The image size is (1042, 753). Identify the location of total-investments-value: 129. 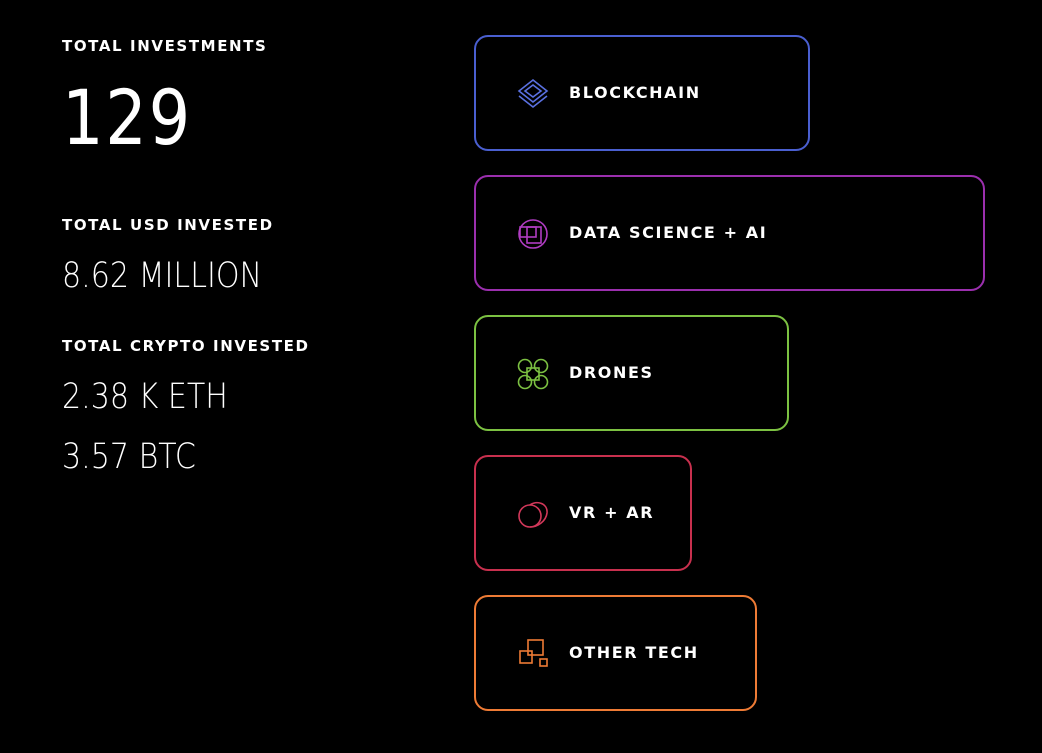
(127, 117).